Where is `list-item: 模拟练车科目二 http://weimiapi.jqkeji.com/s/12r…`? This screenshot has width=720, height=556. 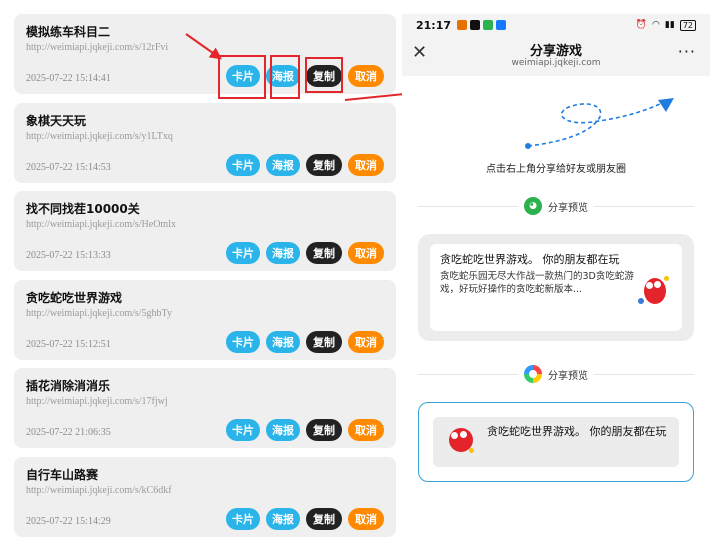 list-item: 模拟练车科目二 http://weimiapi.jqkeji.com/s/12r… is located at coordinates (205, 54).